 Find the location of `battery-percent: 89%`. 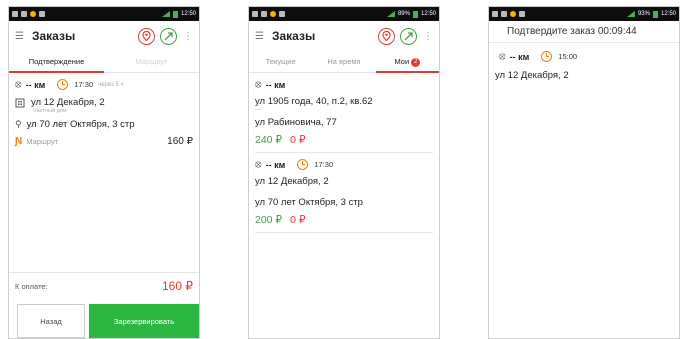

battery-percent: 89% is located at coordinates (403, 14).